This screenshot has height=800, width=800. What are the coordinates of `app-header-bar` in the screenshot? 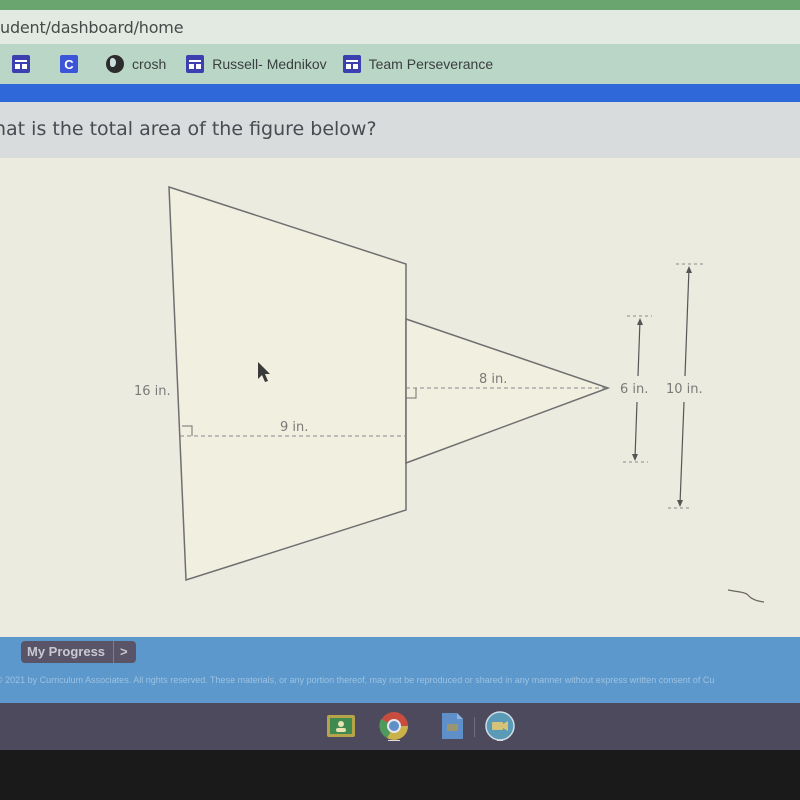 It's located at (400, 93).